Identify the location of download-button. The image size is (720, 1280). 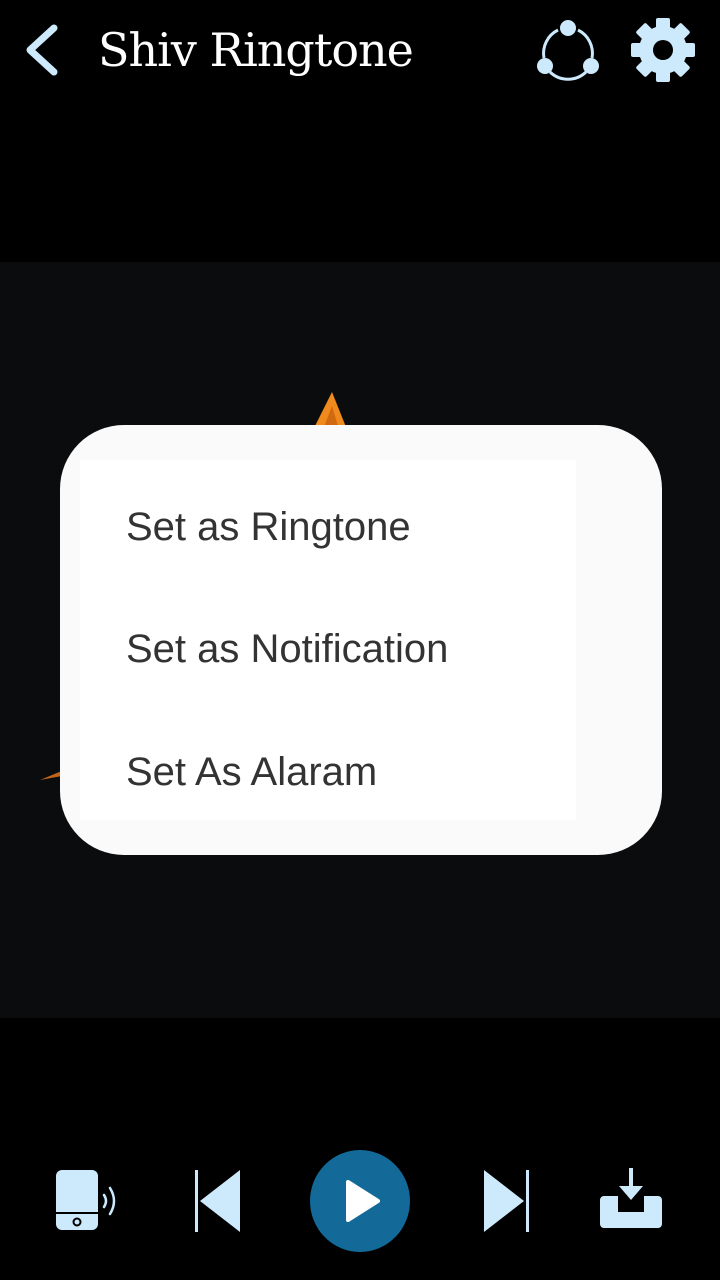
(631, 1199).